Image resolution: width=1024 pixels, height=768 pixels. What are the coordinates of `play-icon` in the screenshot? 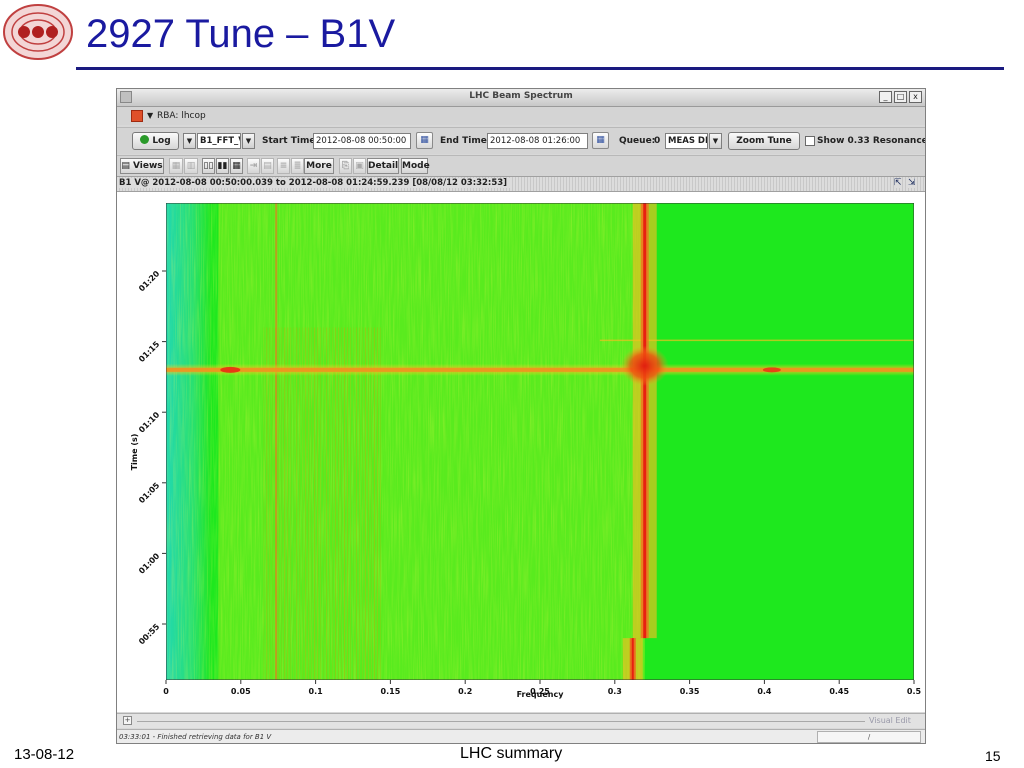 It's located at (145, 139).